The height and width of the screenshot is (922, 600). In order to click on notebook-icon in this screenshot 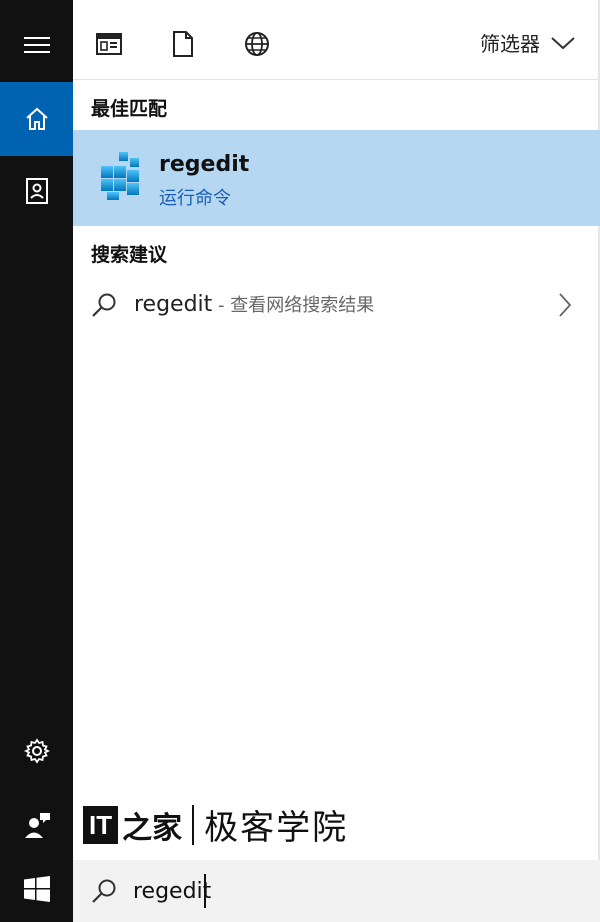, I will do `click(36, 191)`.